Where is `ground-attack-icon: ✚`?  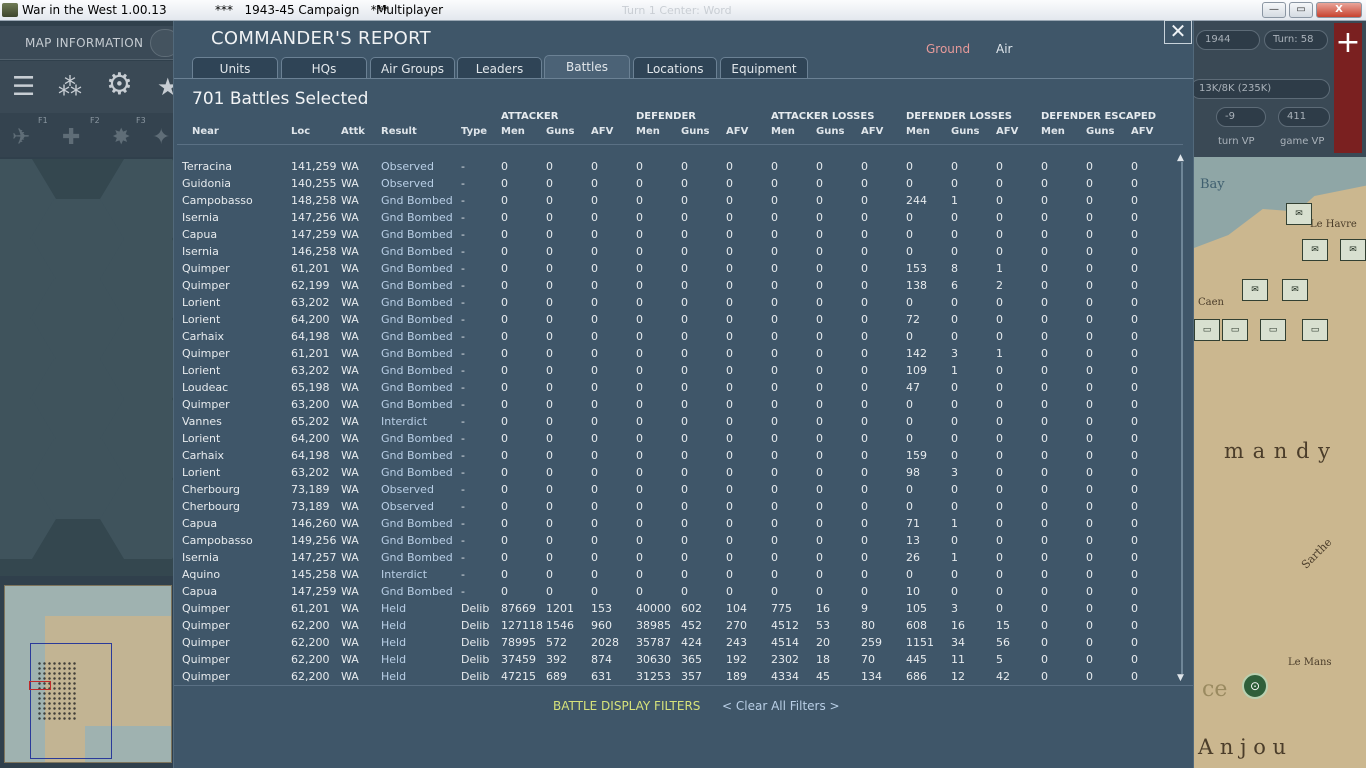 ground-attack-icon: ✚ is located at coordinates (71, 138).